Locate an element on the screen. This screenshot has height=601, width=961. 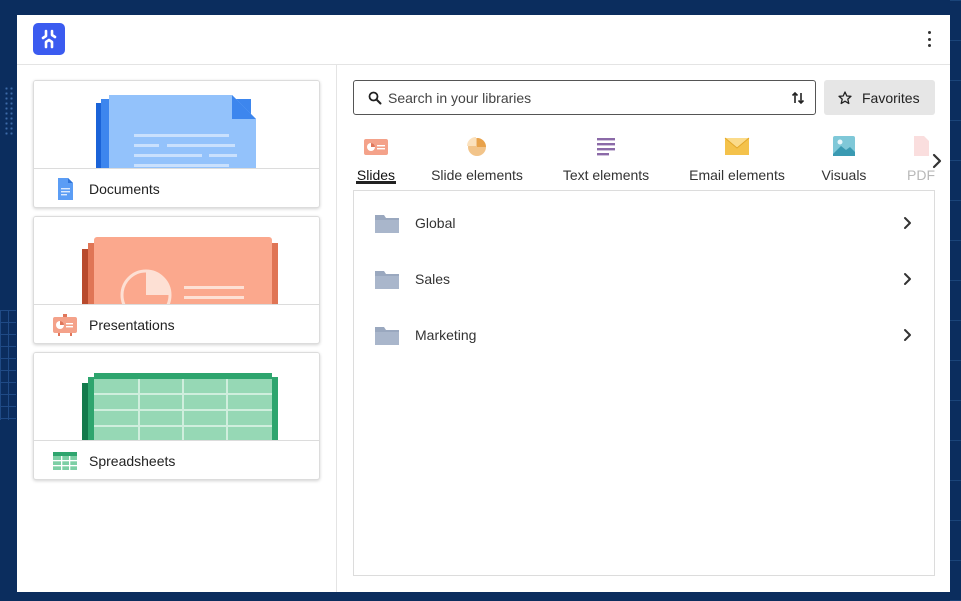
presentations-illustration is located at coordinates (176, 260).